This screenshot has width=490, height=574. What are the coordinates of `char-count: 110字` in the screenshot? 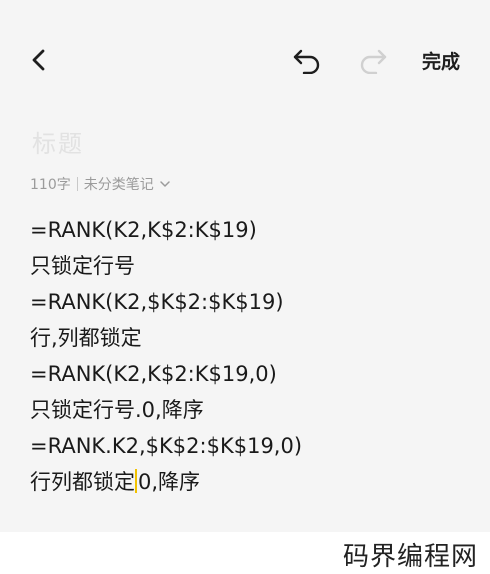 It's located at (50, 185).